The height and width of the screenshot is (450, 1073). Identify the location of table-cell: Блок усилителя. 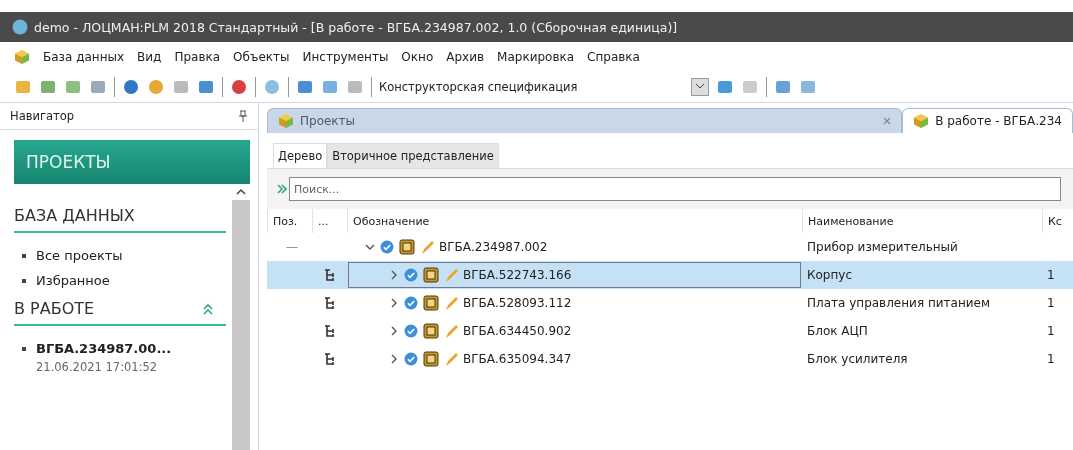
(857, 359).